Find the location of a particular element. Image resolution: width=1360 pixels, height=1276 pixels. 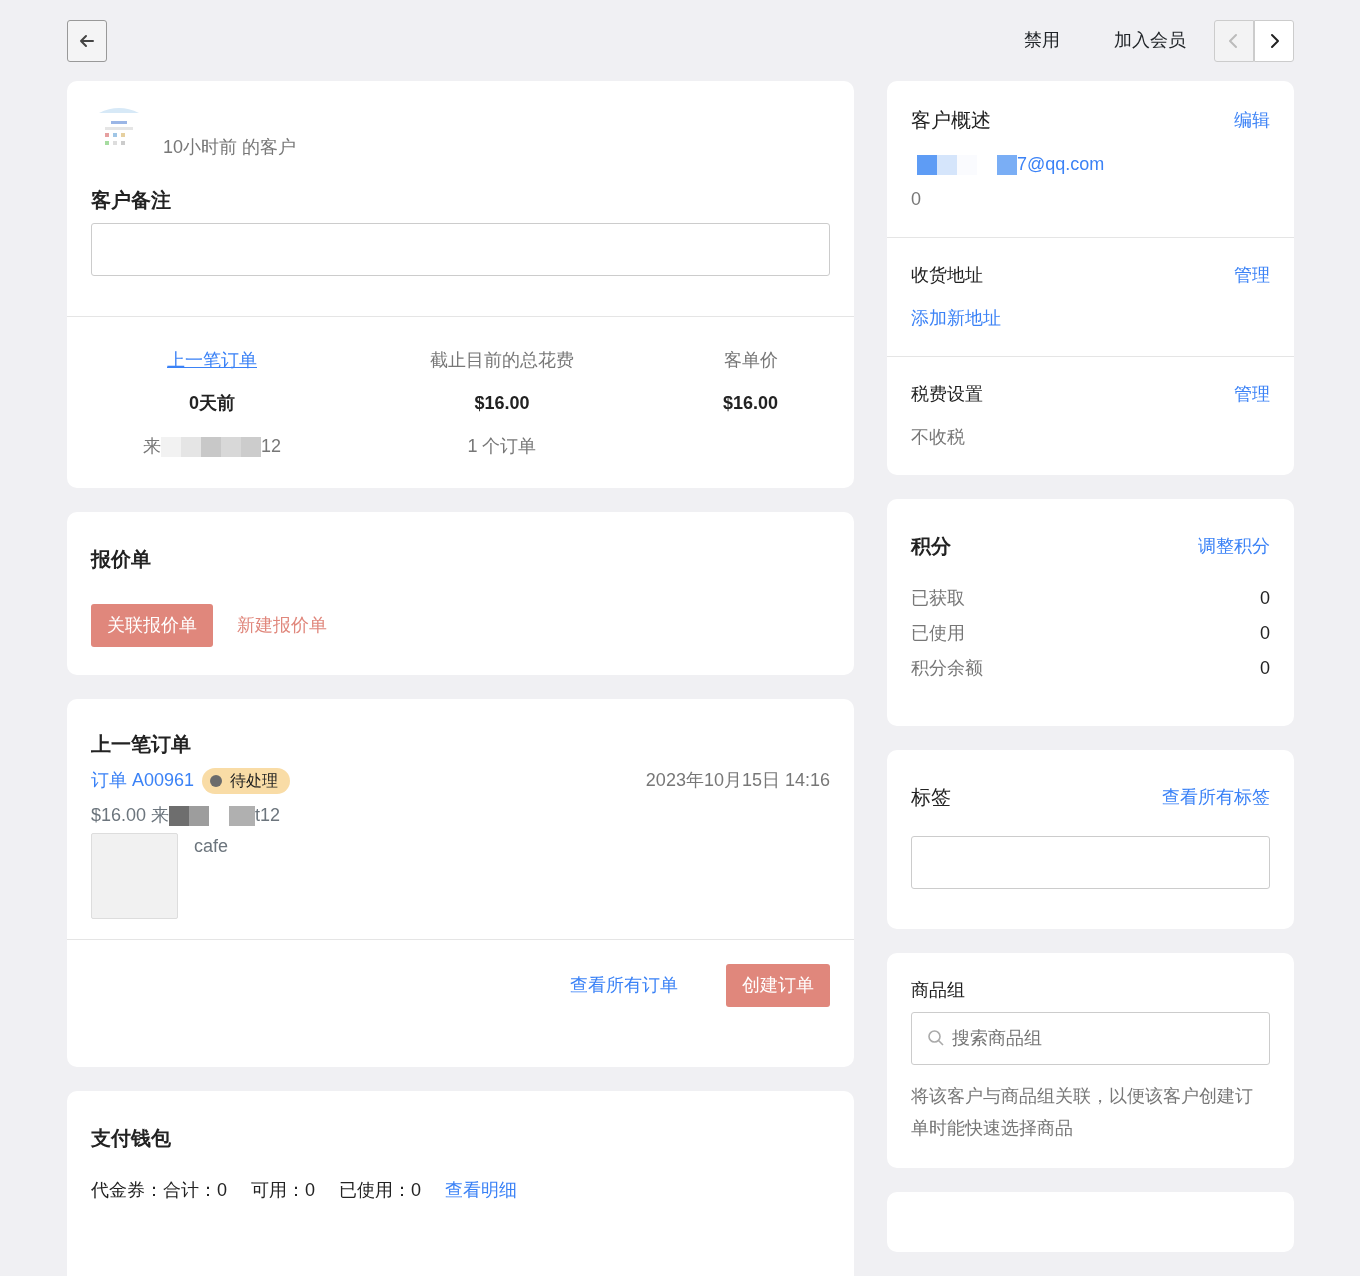

add-address-link: 添加新地址 is located at coordinates (956, 318).